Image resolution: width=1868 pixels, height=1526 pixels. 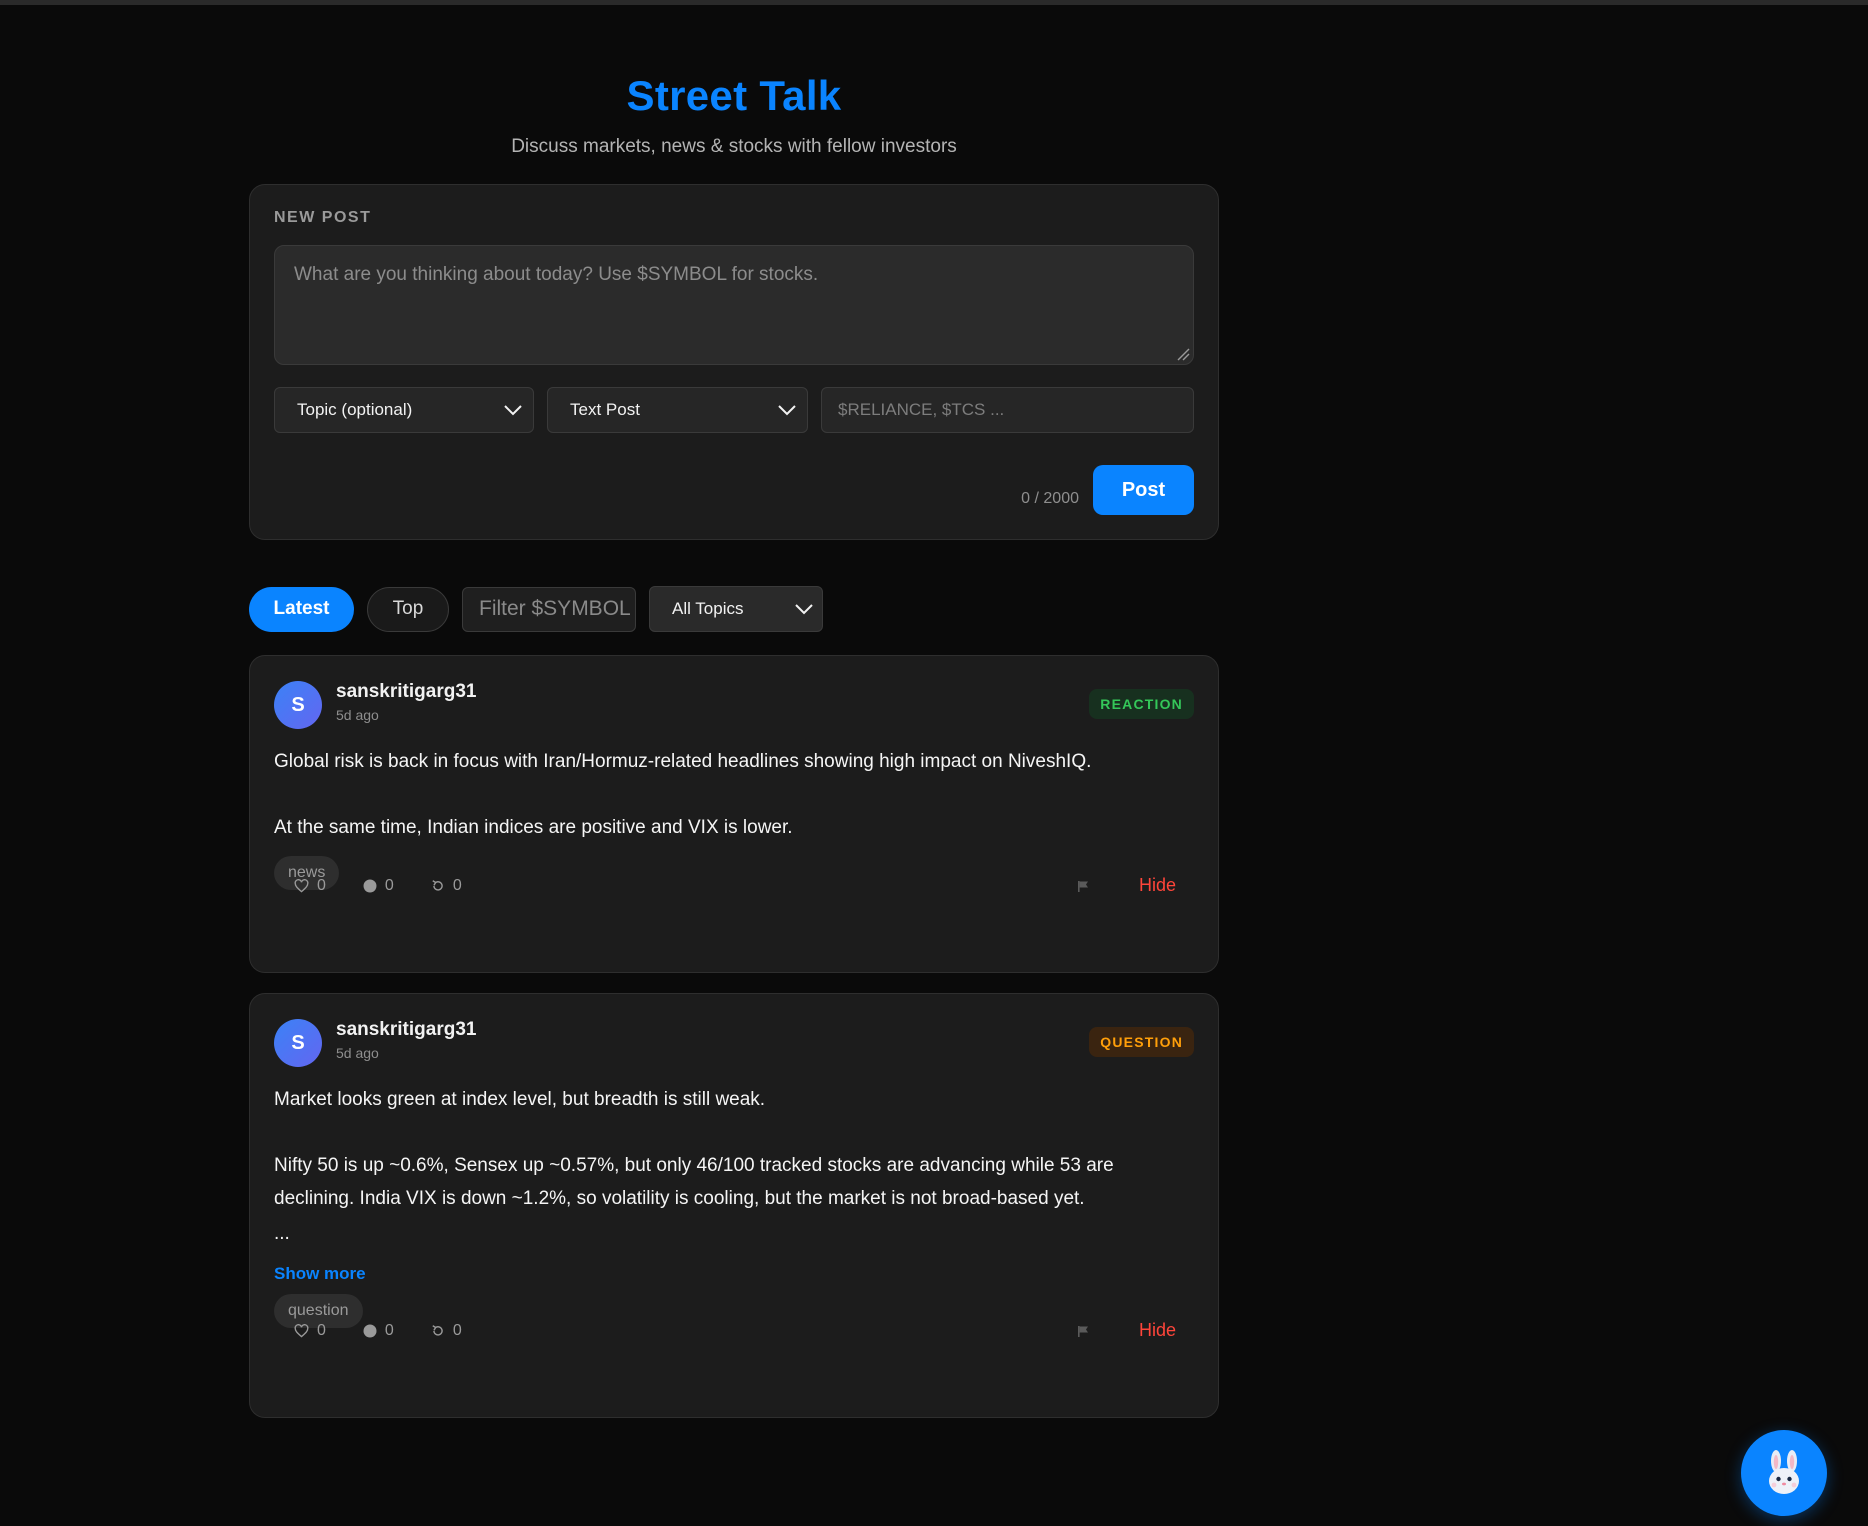 I want to click on post-type-badge: REACTION, so click(x=1141, y=704).